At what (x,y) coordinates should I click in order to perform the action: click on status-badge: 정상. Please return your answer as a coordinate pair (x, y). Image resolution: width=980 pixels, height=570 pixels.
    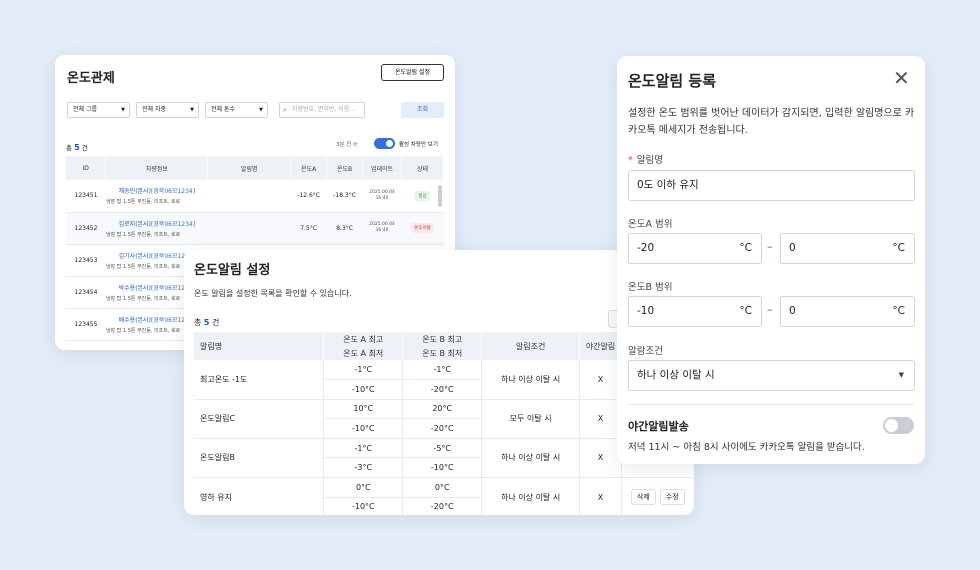
    Looking at the image, I should click on (422, 195).